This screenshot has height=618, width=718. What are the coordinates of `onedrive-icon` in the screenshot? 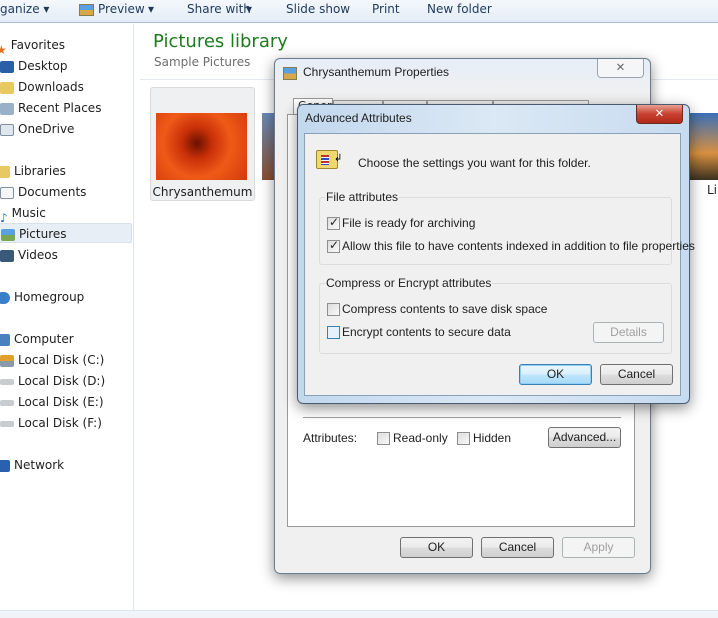 It's located at (7, 129).